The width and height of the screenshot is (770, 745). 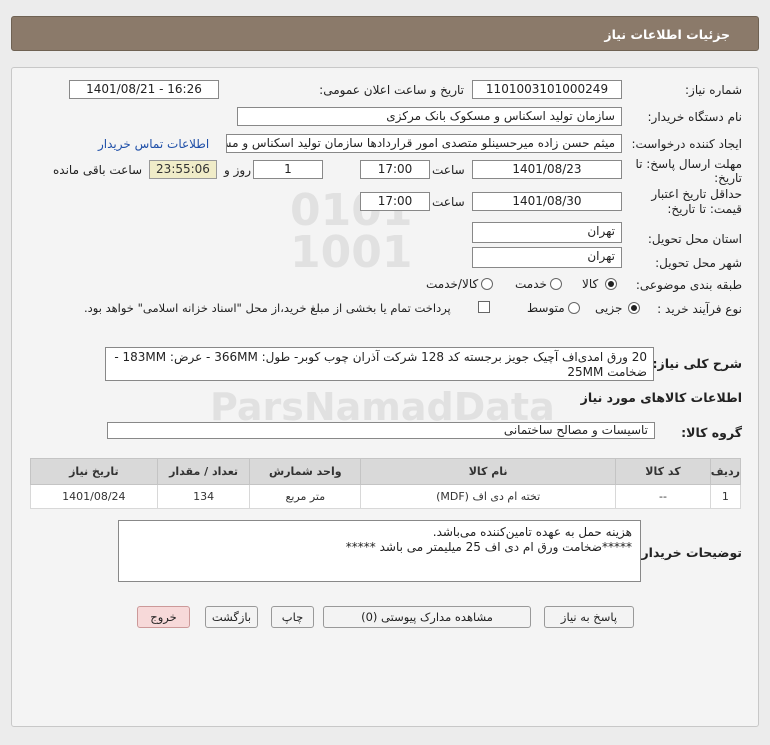 I want to click on need-number-field: 1101003101000249, so click(x=547, y=89).